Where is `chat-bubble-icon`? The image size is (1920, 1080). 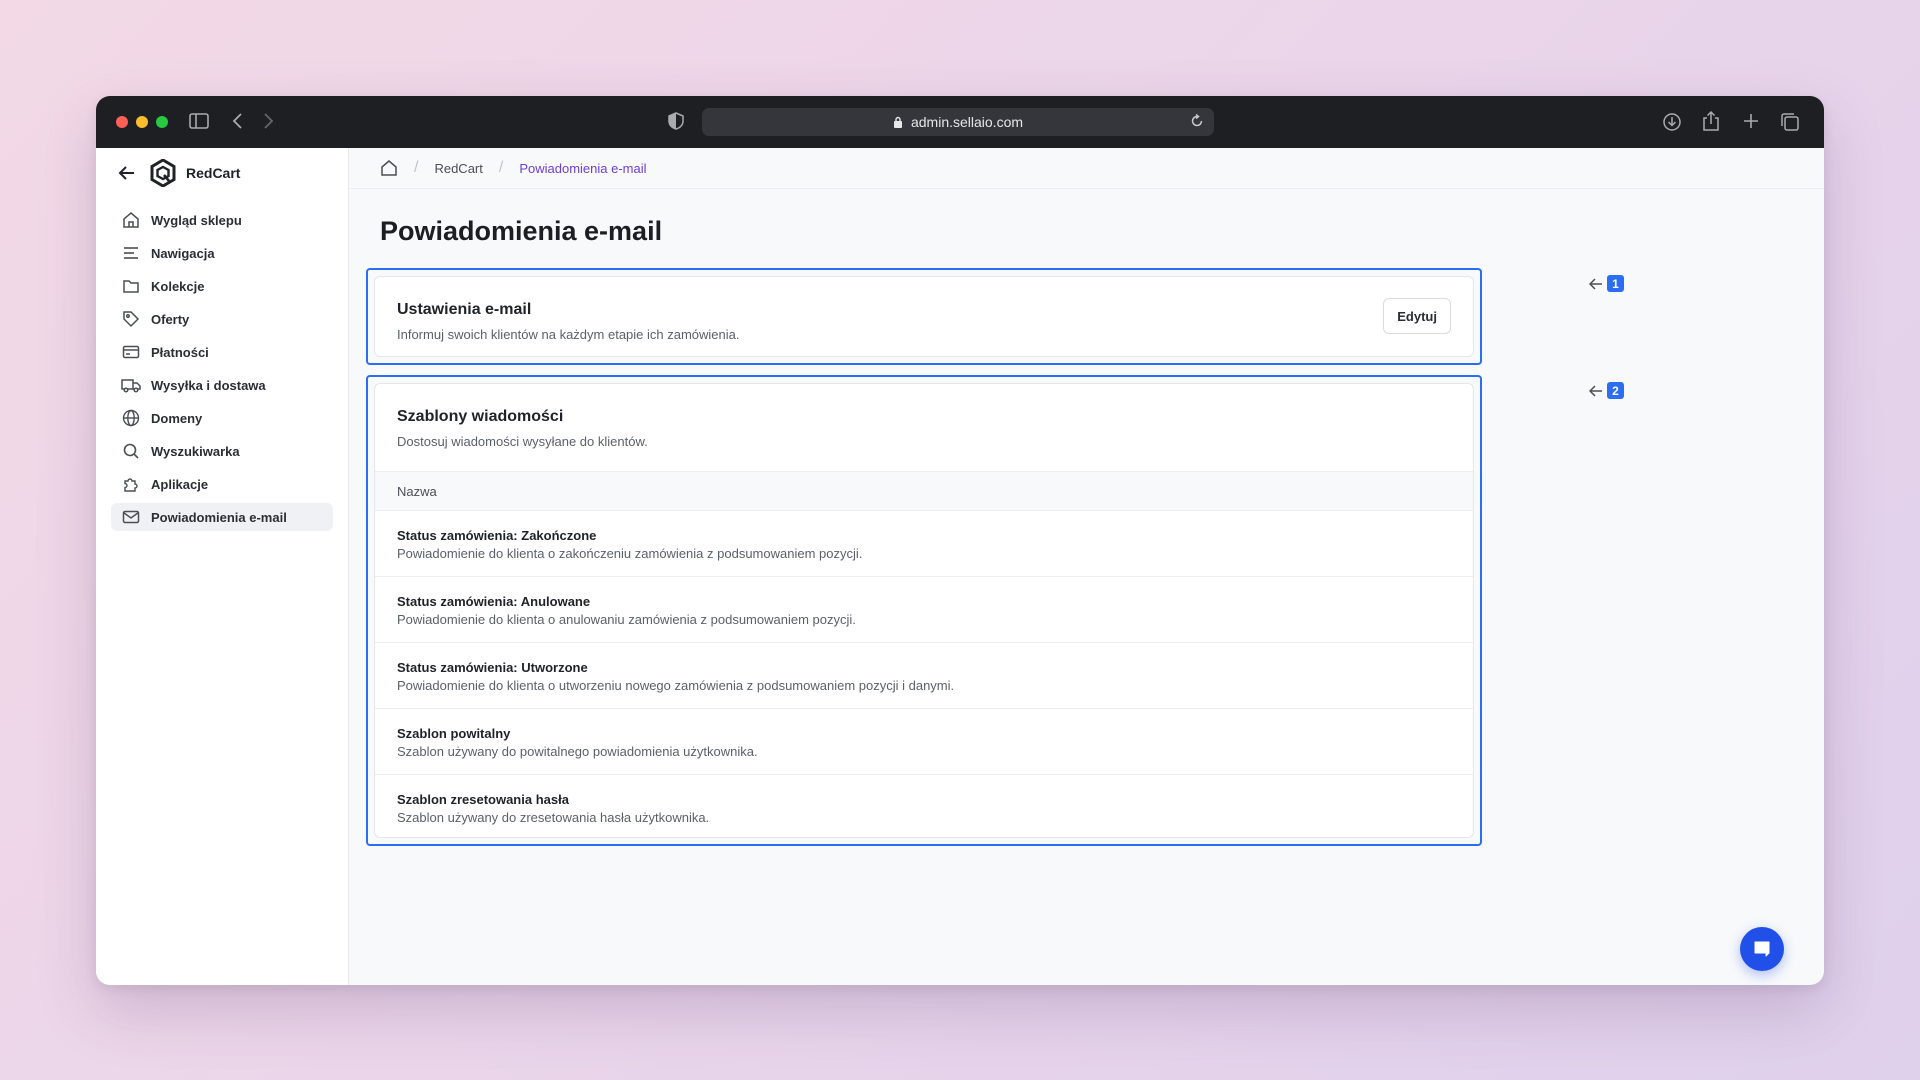
chat-bubble-icon is located at coordinates (1762, 949).